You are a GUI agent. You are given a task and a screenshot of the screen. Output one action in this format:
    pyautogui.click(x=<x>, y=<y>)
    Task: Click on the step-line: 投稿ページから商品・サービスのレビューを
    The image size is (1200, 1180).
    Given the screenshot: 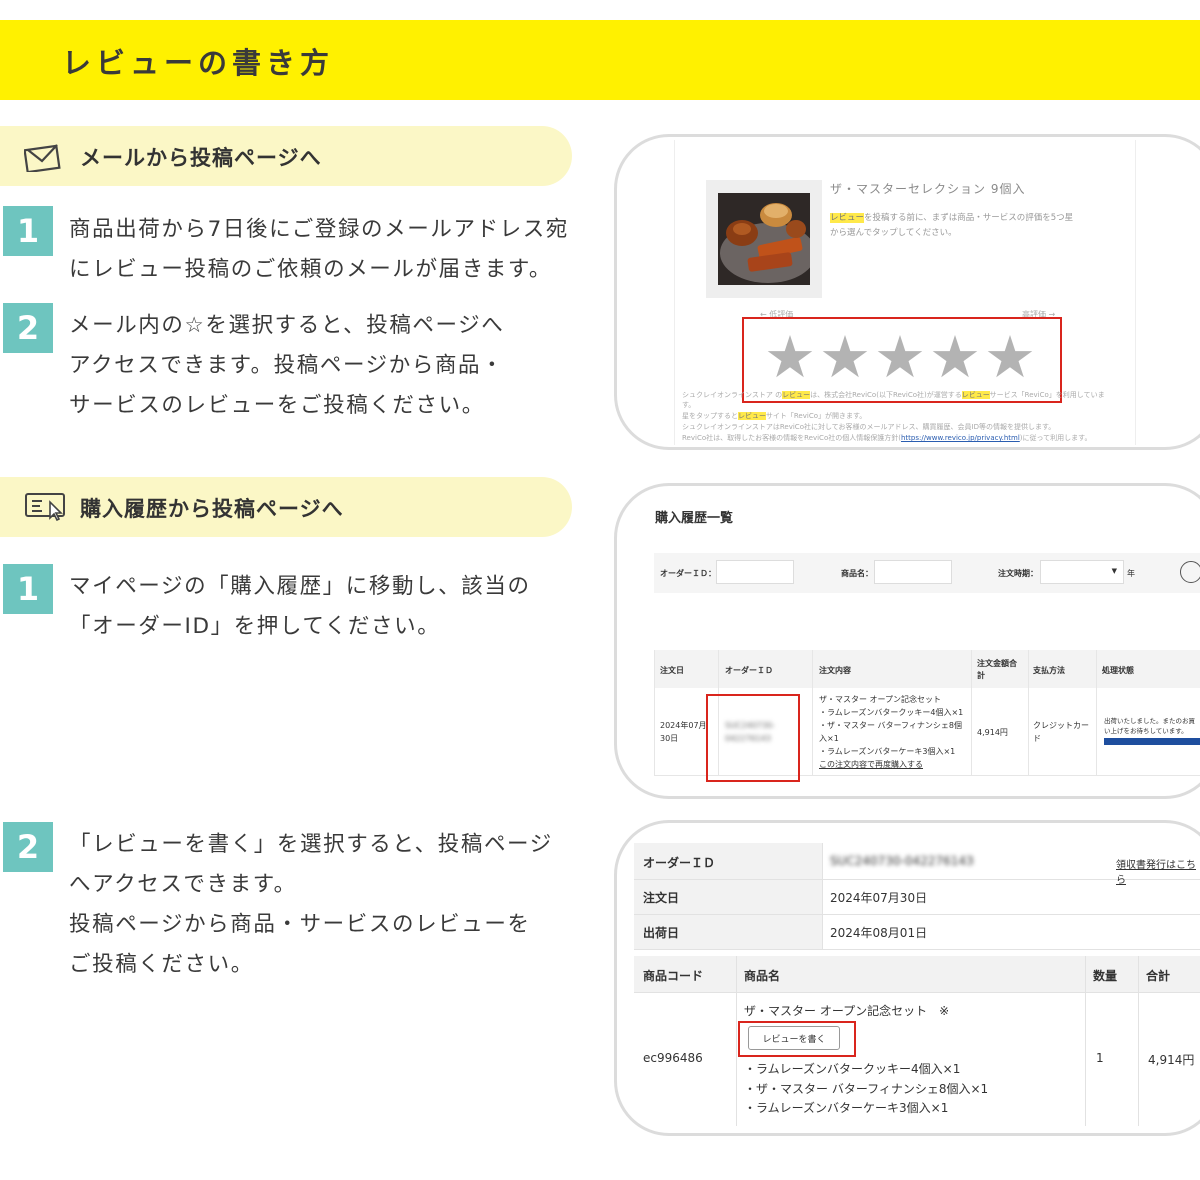 What is the action you would take?
    pyautogui.click(x=300, y=924)
    